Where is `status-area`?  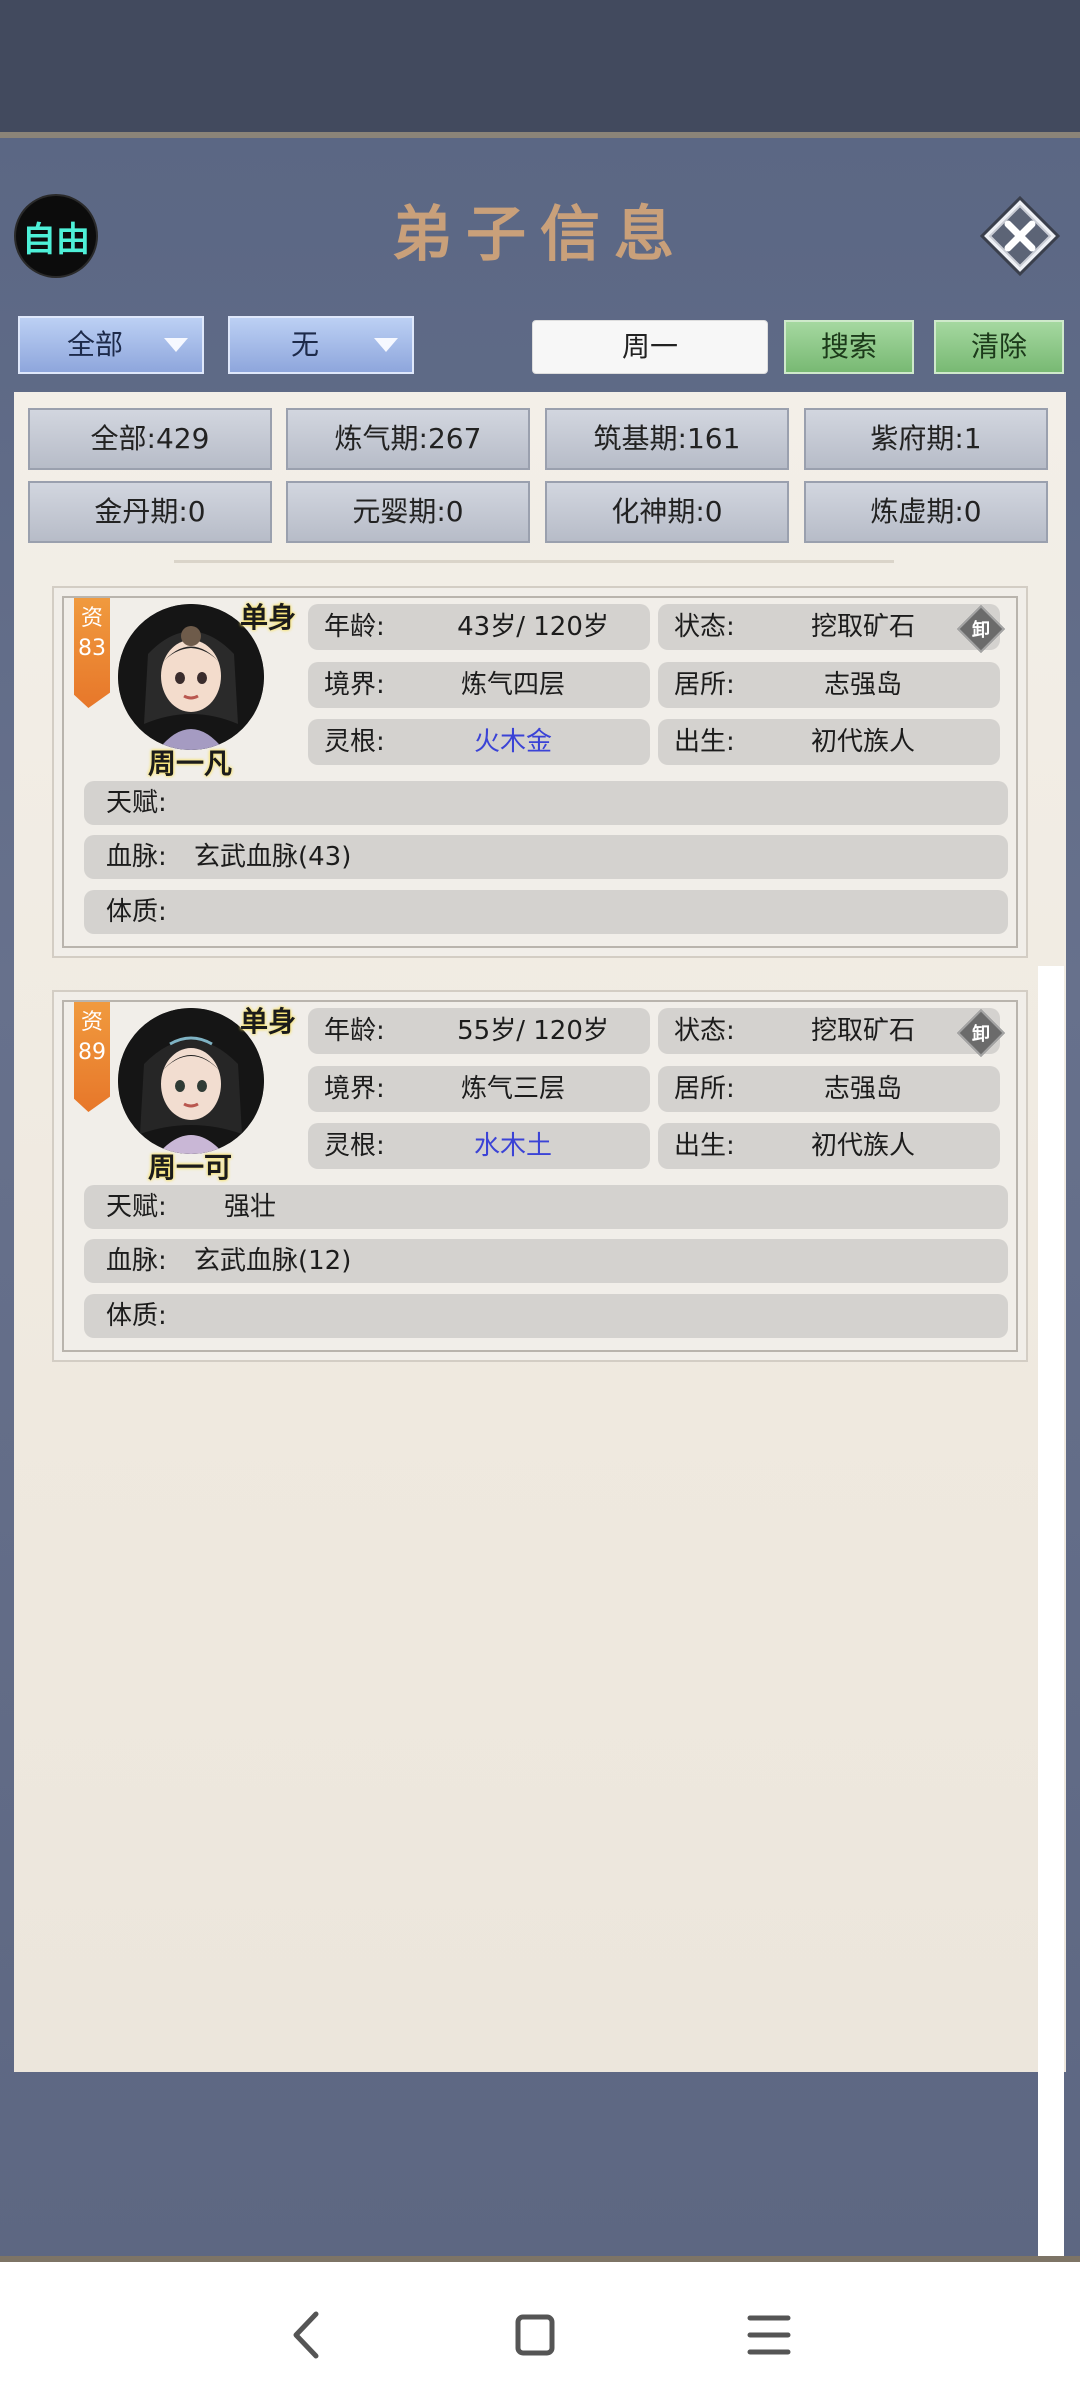 status-area is located at coordinates (540, 68).